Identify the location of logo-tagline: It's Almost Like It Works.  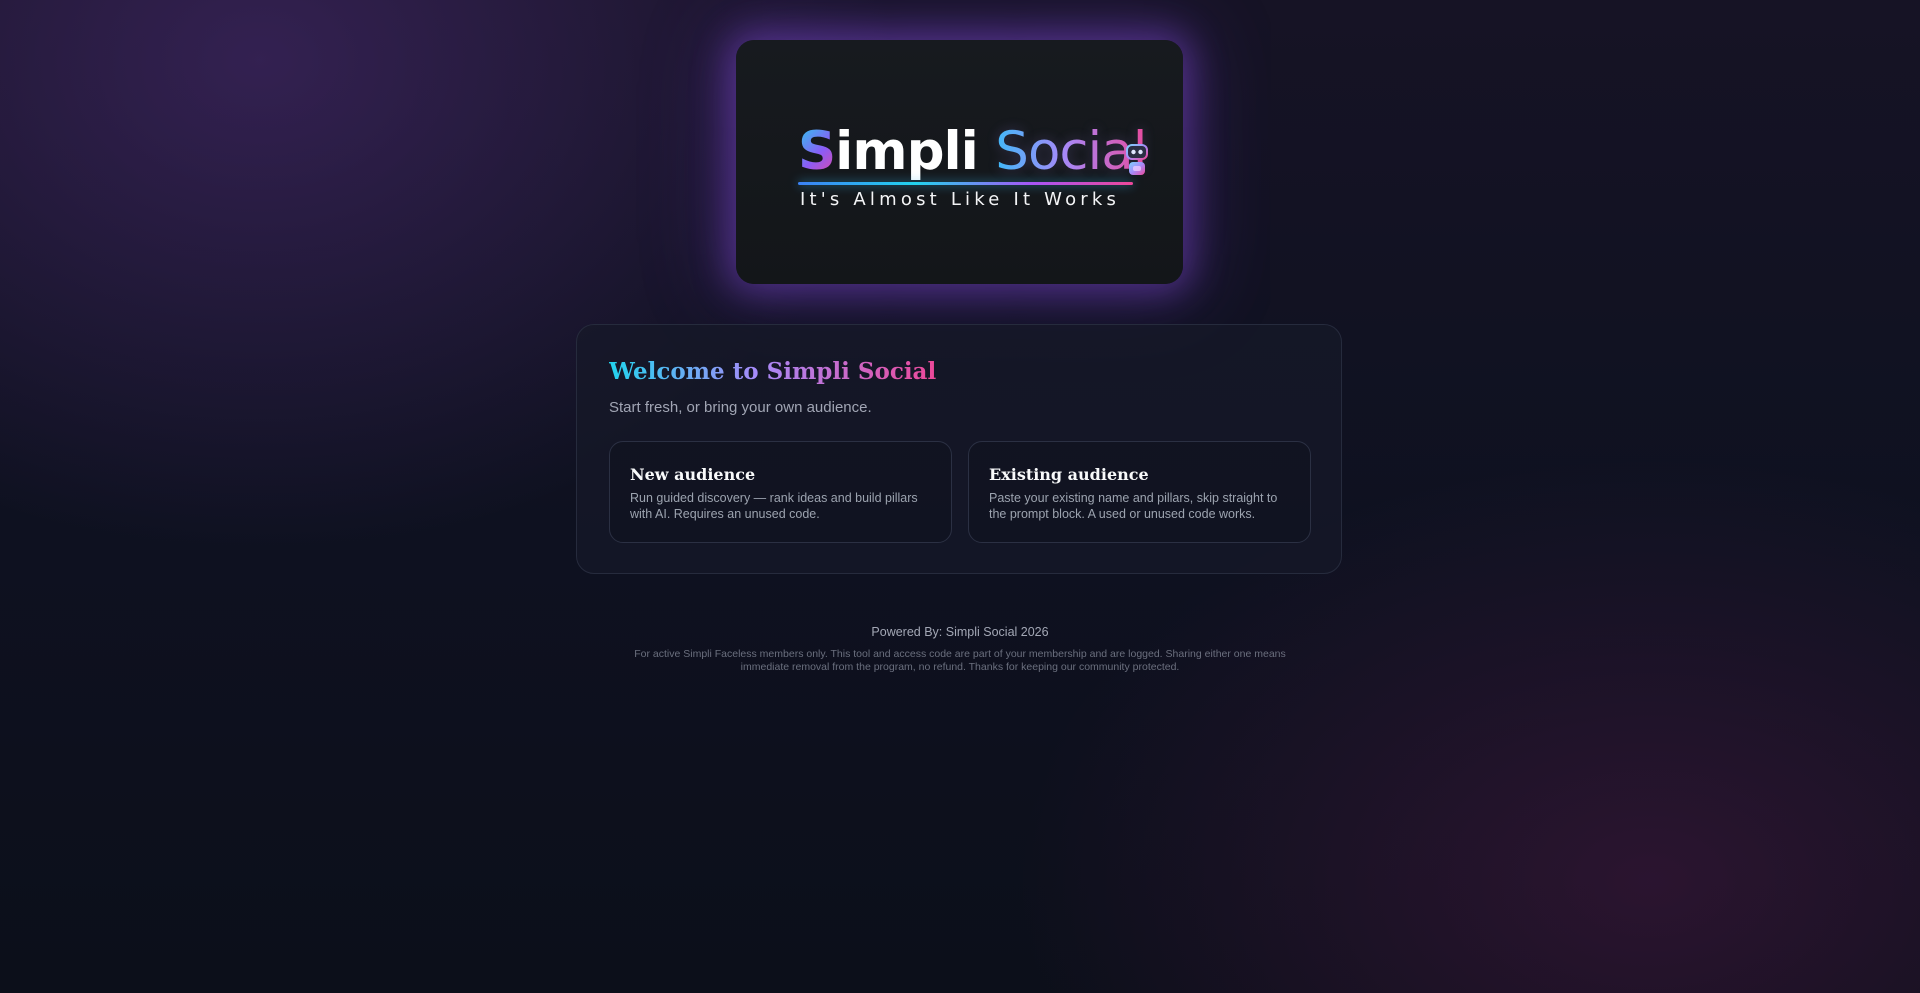
(960, 199).